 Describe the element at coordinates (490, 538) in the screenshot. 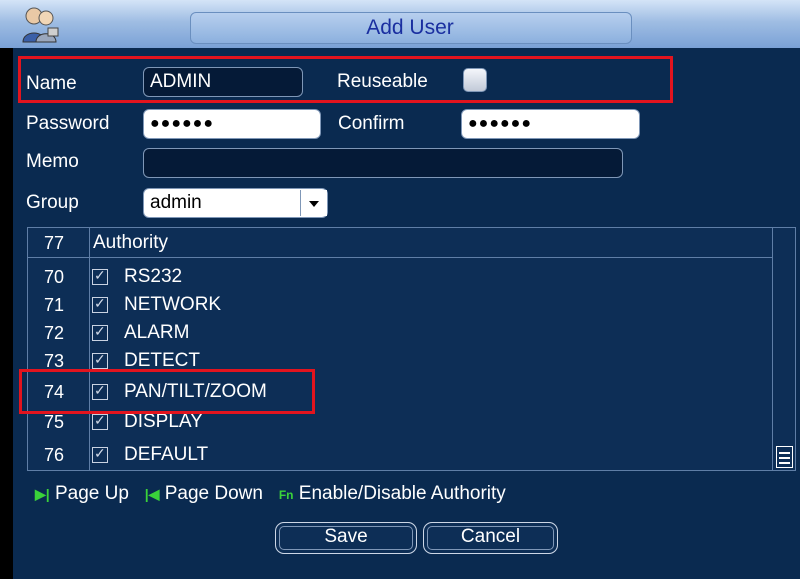

I see `cancel-button: Cancel` at that location.